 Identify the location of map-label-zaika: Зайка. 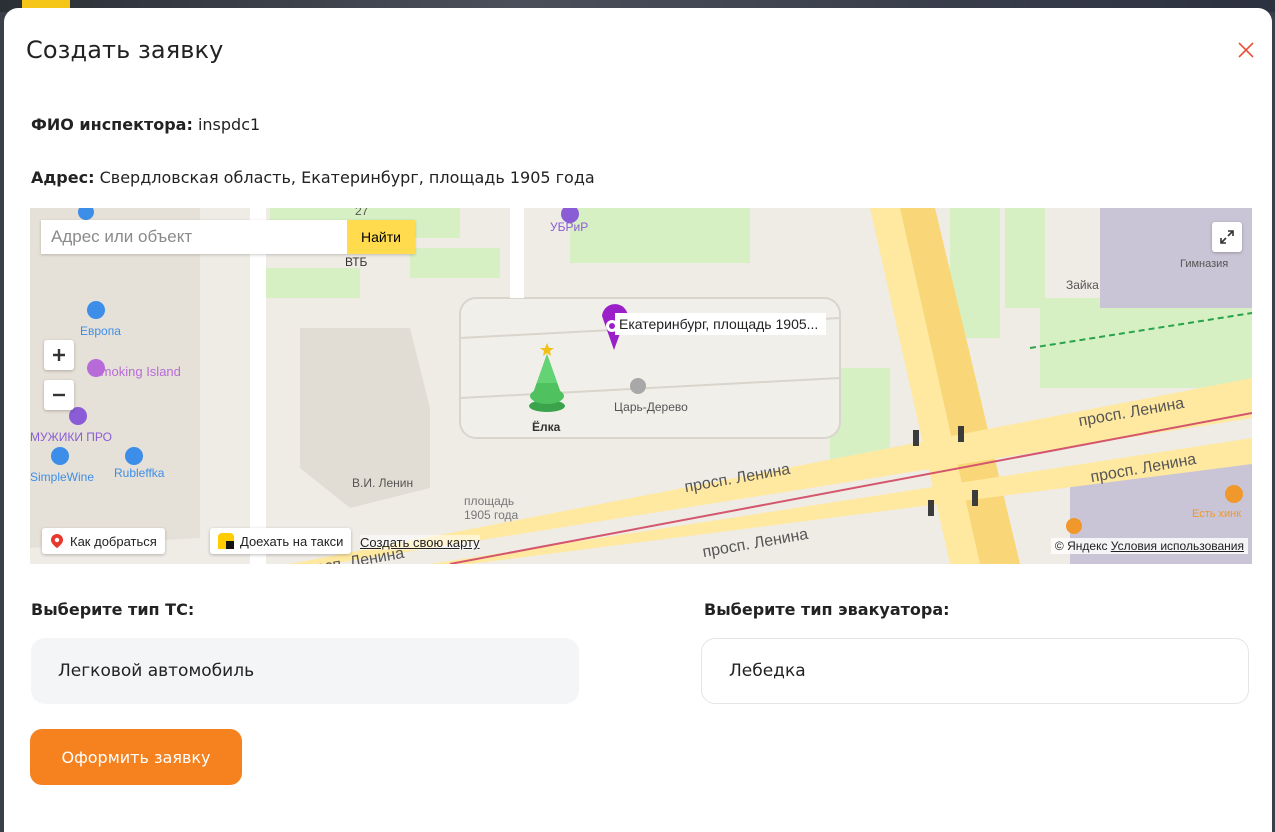
(1082, 285).